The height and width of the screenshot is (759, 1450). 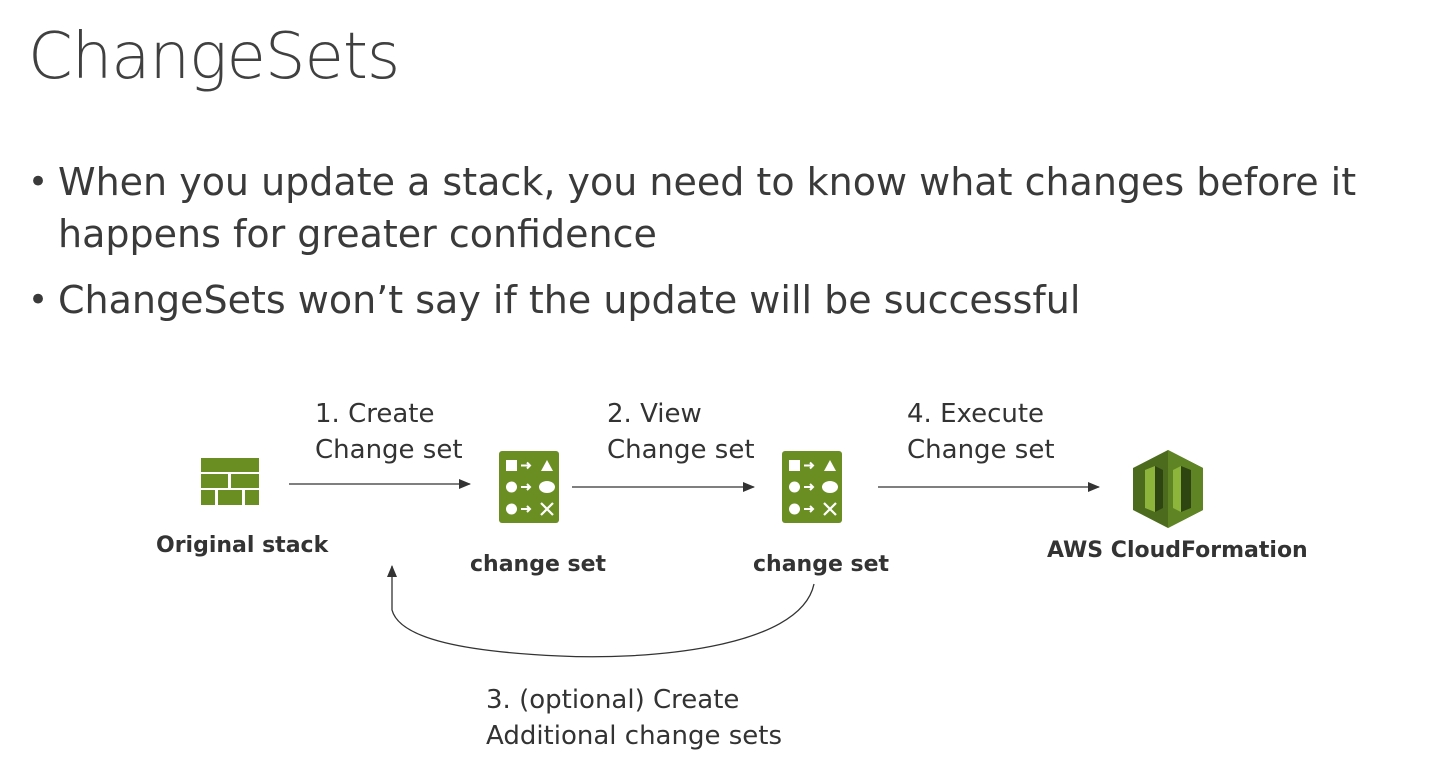 What do you see at coordinates (375, 414) in the screenshot?
I see `step-create-line1: 1. Create` at bounding box center [375, 414].